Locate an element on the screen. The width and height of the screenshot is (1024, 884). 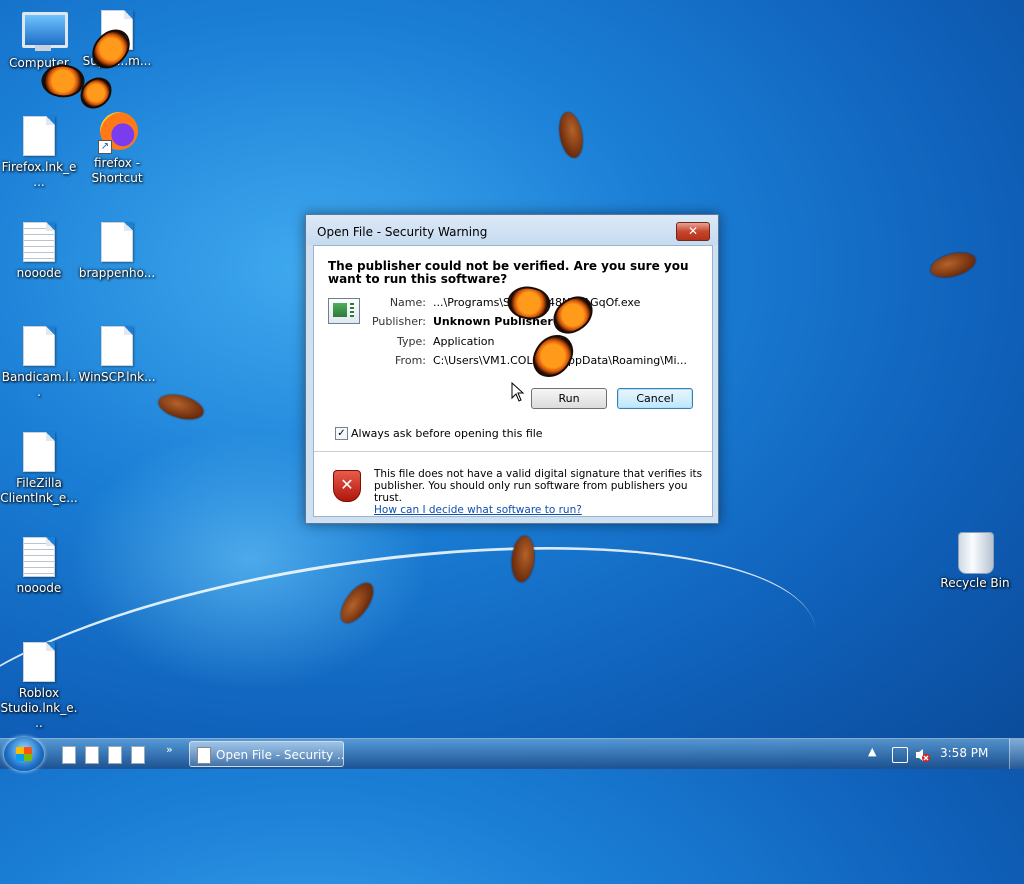
info-key: Type: is located at coordinates (411, 341).